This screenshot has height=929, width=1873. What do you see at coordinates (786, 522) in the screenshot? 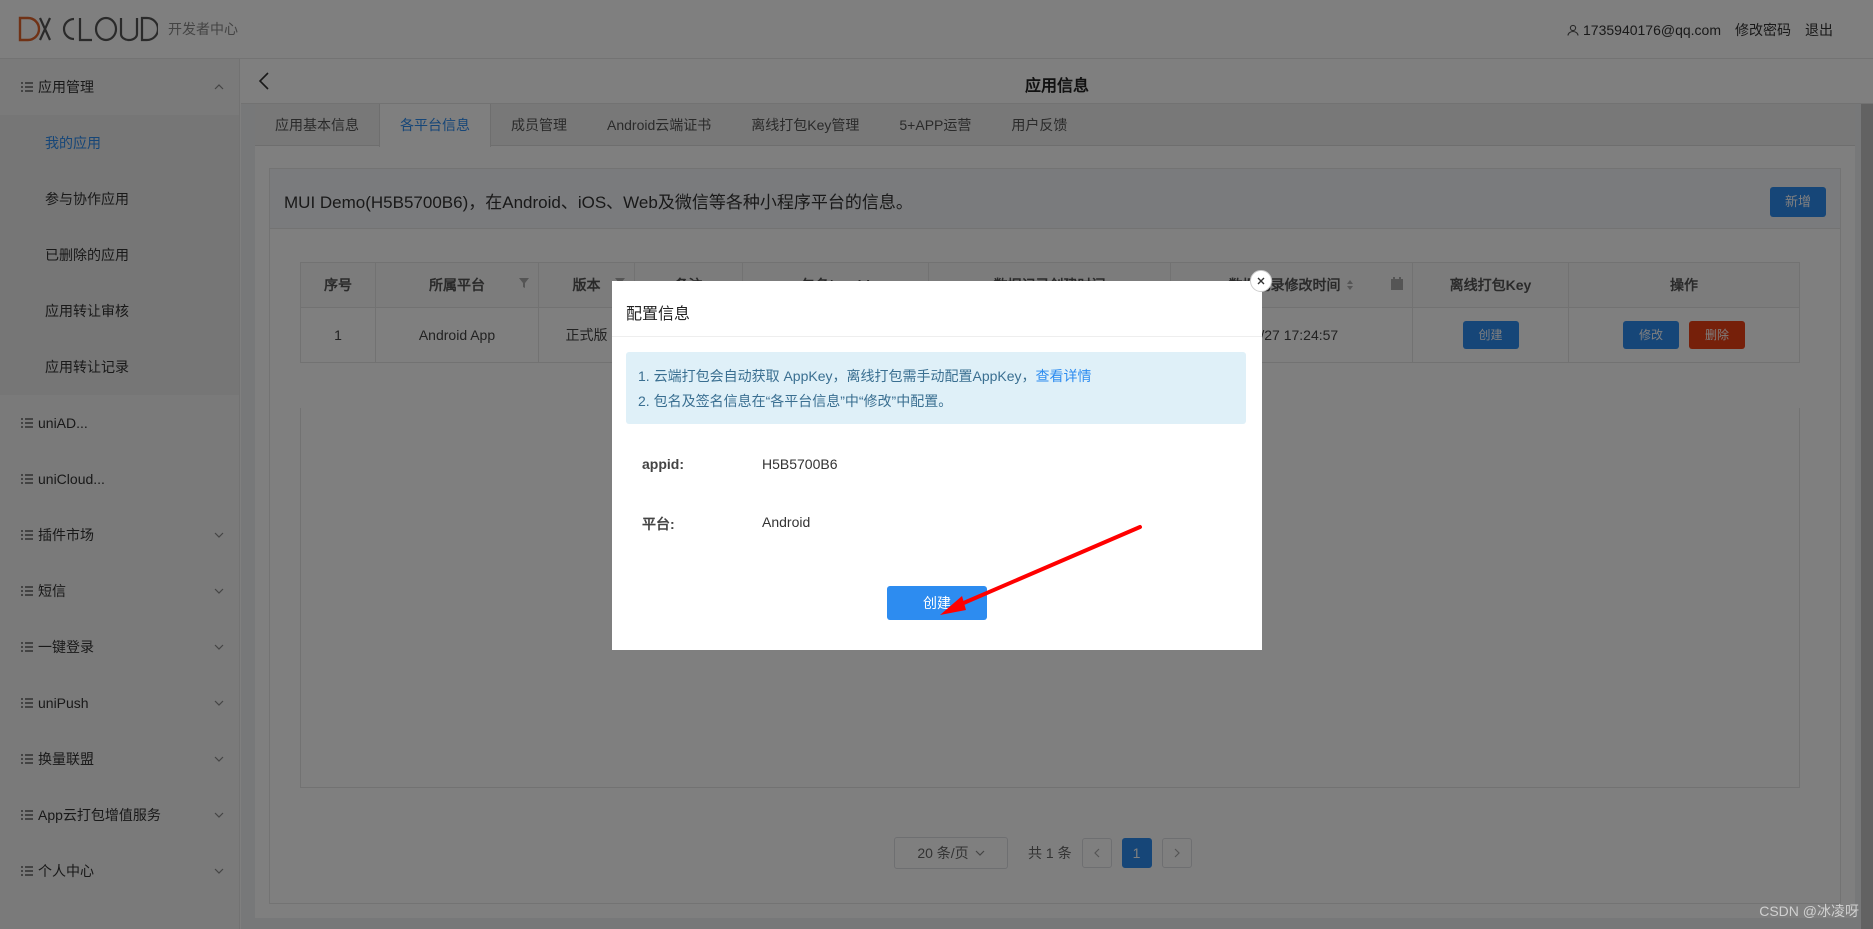
I see `platform-value: Android` at bounding box center [786, 522].